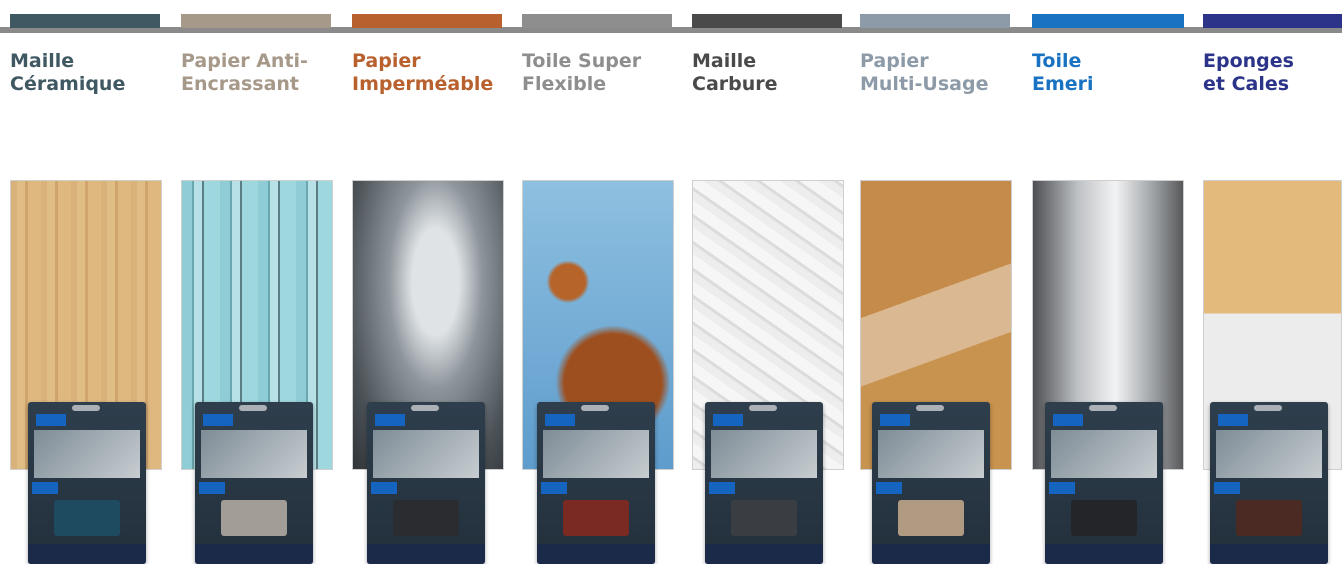 This screenshot has width=1342, height=564. Describe the element at coordinates (244, 73) in the screenshot. I see `category-title: Papier Anti- Encrassant` at that location.